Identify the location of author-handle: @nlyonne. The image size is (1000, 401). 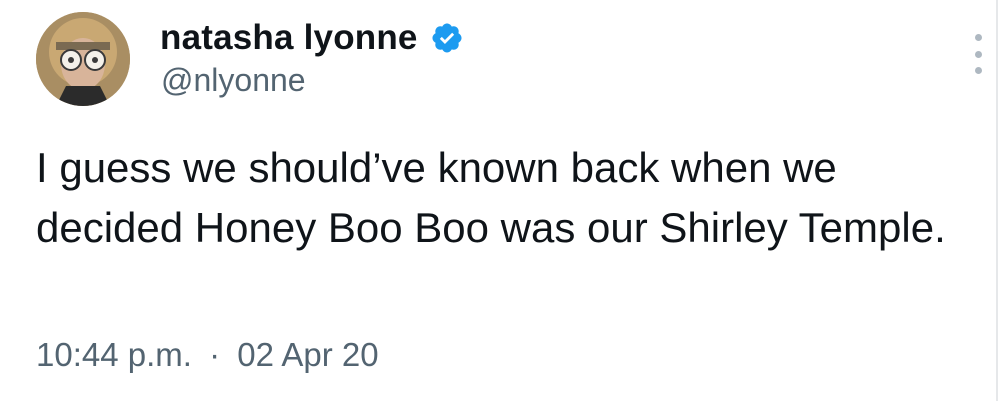
(233, 80).